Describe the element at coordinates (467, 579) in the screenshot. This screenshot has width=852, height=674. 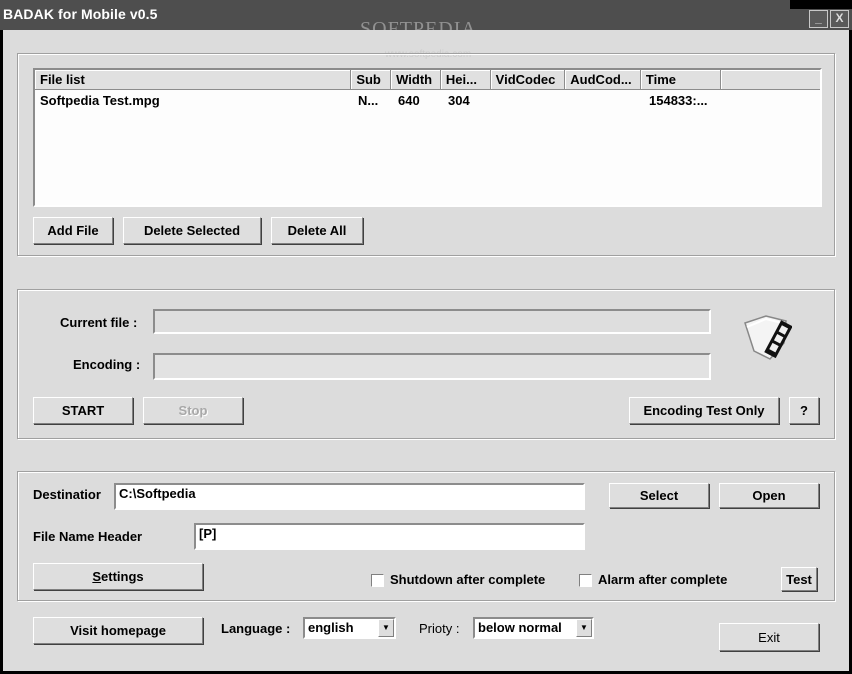
I see `shutdown-label: Shutdown after complete` at that location.